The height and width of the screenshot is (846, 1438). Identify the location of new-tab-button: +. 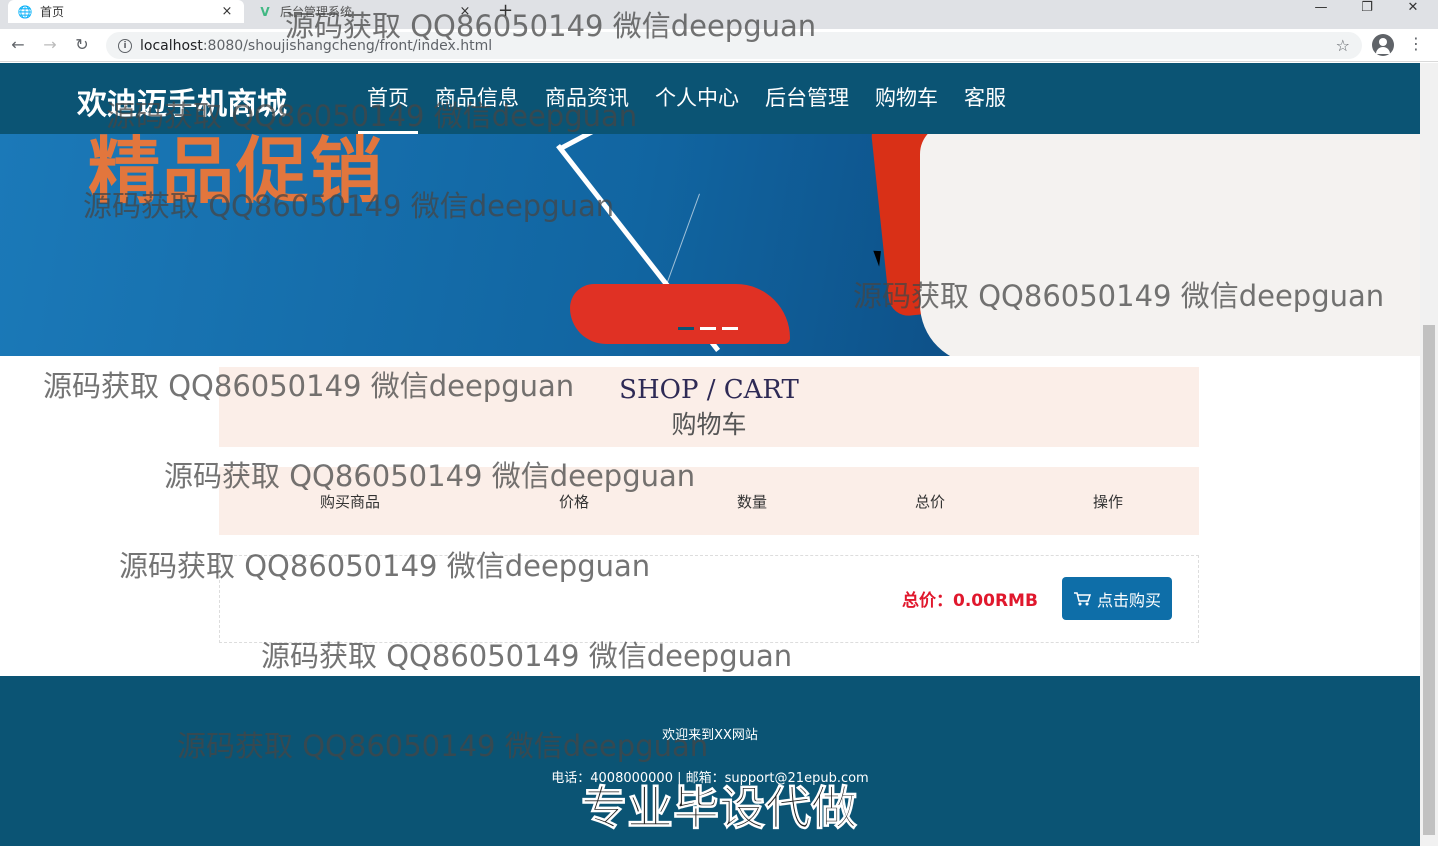
(505, 10).